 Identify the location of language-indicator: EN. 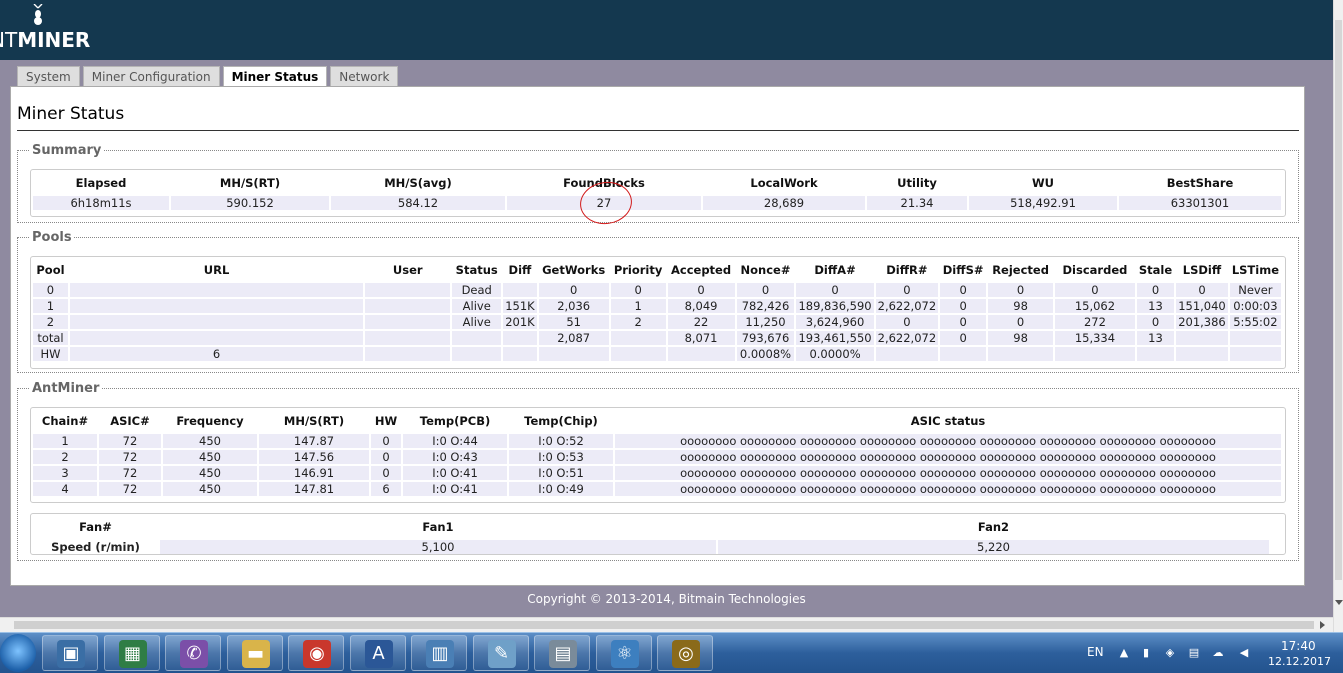
(1095, 652).